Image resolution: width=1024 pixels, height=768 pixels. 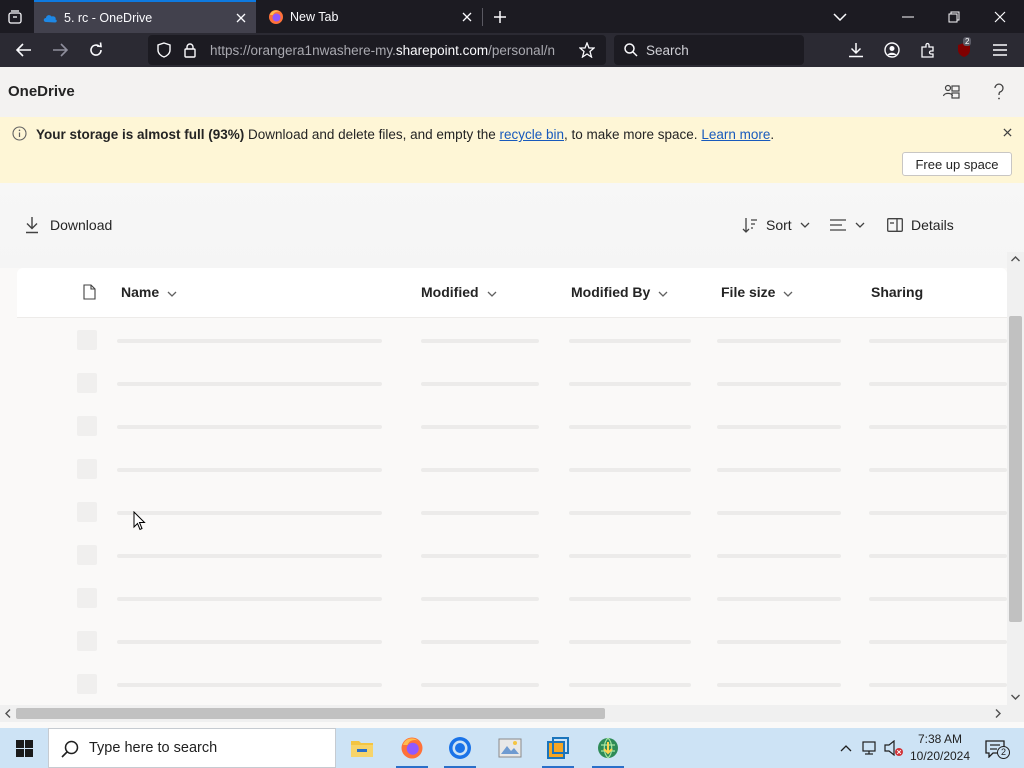 What do you see at coordinates (1000, 50) in the screenshot?
I see `hamburger-menu-icon` at bounding box center [1000, 50].